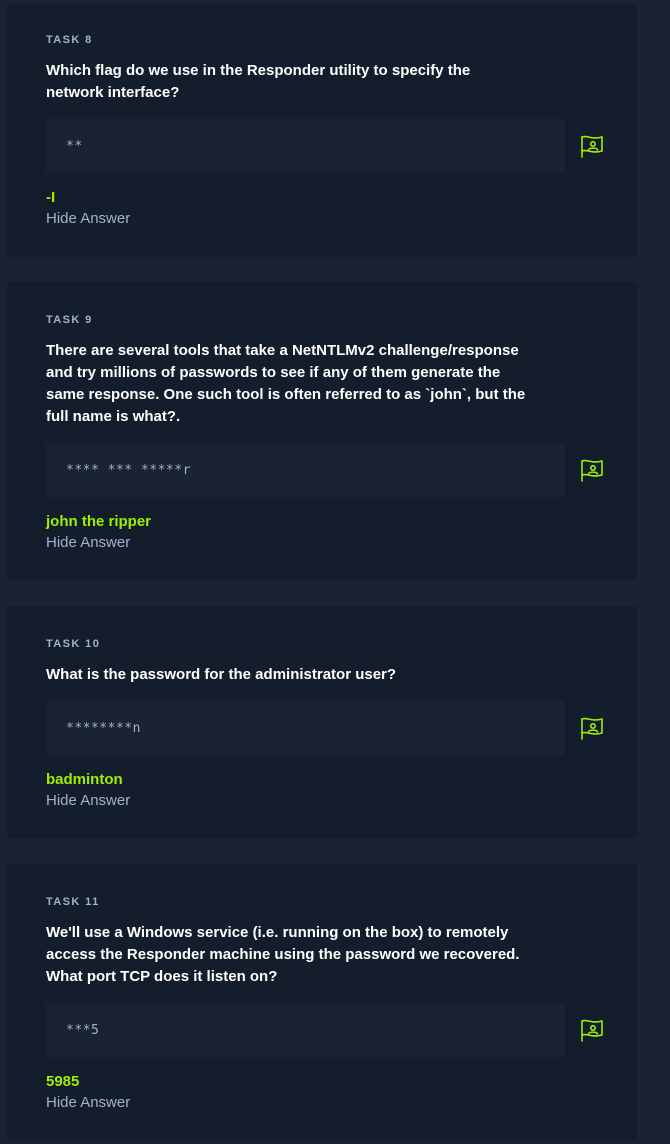 Image resolution: width=670 pixels, height=1144 pixels. What do you see at coordinates (69, 320) in the screenshot?
I see `task-label: TASK 9` at bounding box center [69, 320].